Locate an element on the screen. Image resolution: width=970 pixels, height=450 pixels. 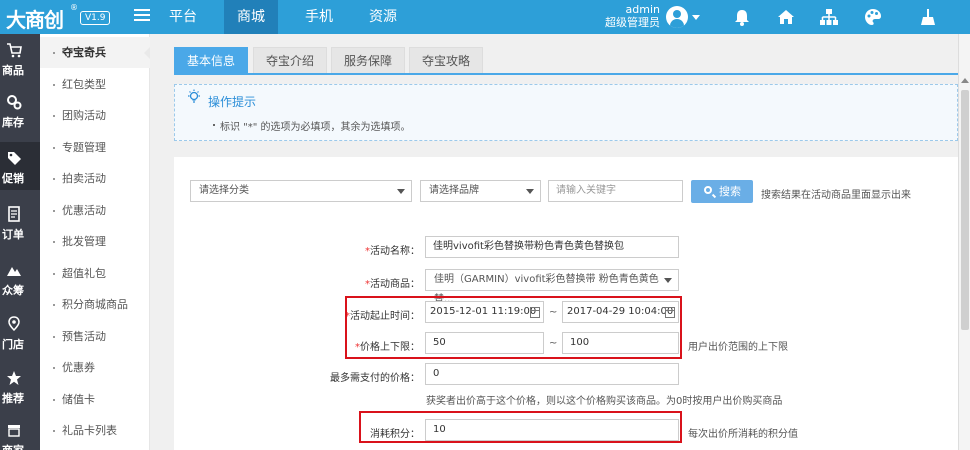
activity-name-label-text: 活动名称： is located at coordinates (395, 251).